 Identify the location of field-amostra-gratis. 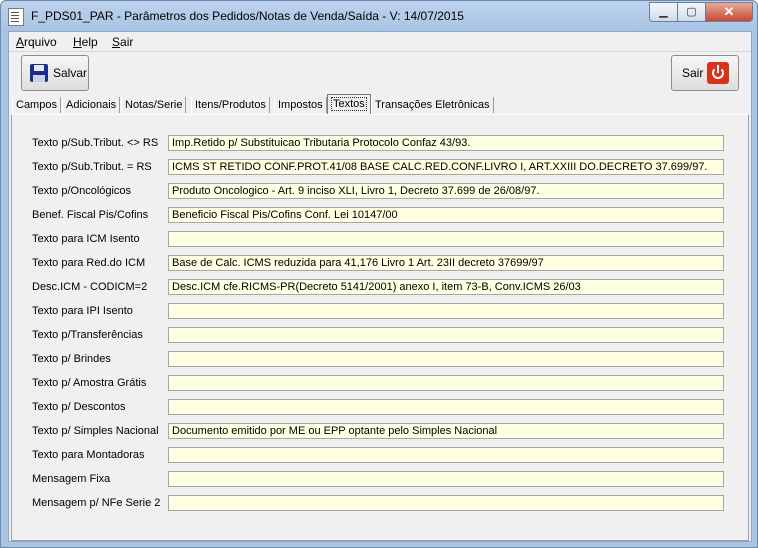
(446, 383).